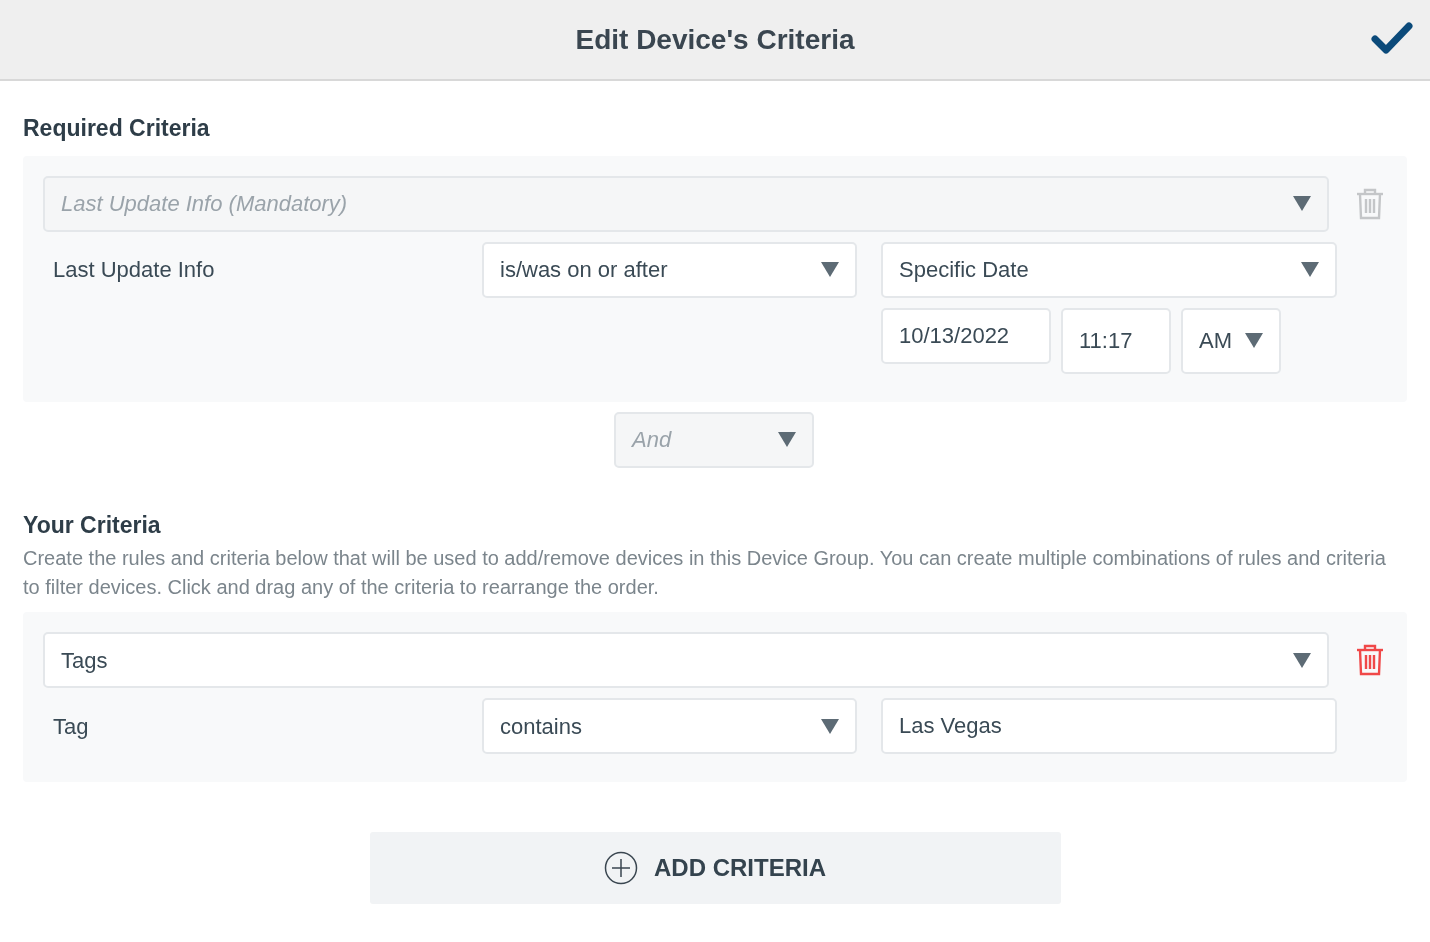  What do you see at coordinates (1109, 269) in the screenshot?
I see `dropdown: Specific Date` at bounding box center [1109, 269].